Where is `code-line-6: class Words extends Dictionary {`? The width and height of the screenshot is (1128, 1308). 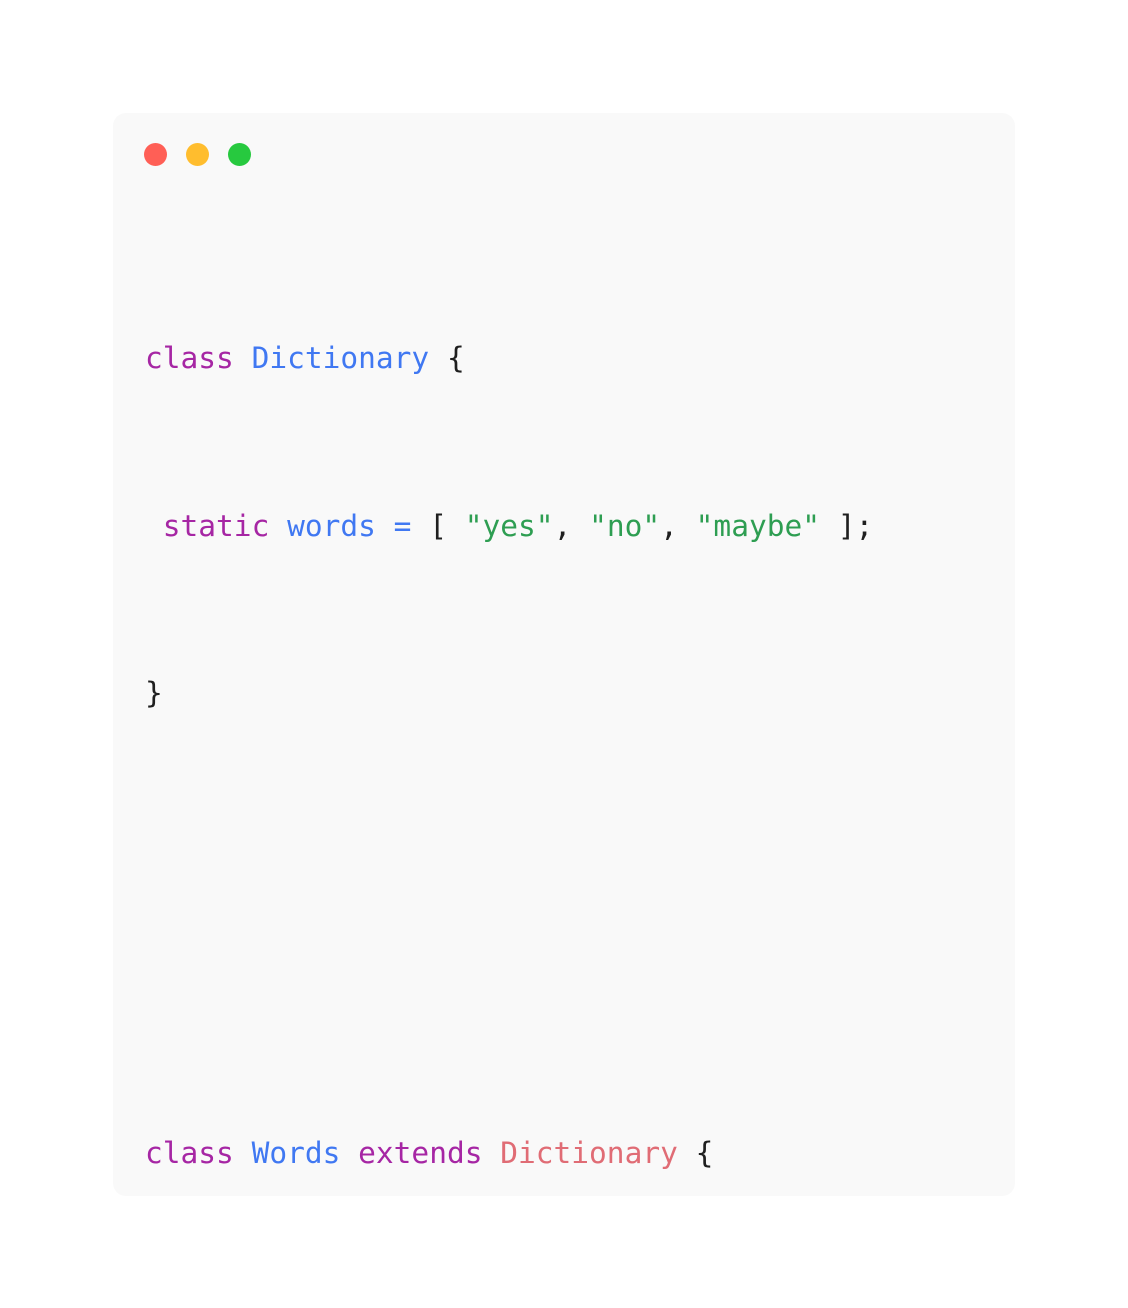
code-line-6: class Words extends Dictionary { is located at coordinates (580, 1154).